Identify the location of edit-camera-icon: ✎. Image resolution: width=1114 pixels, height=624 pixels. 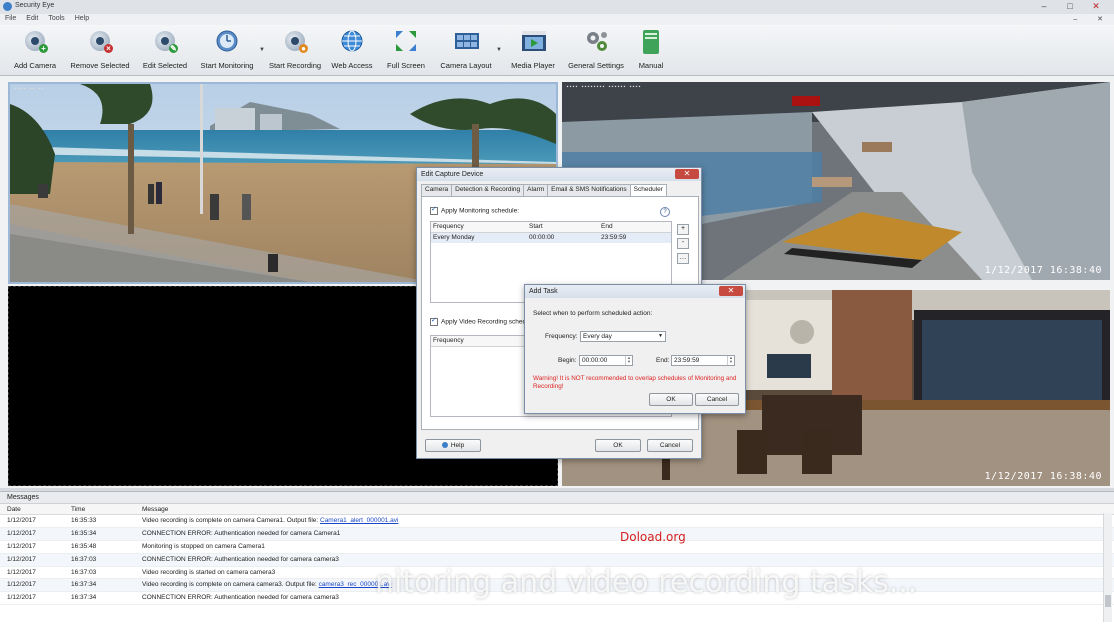
(165, 41).